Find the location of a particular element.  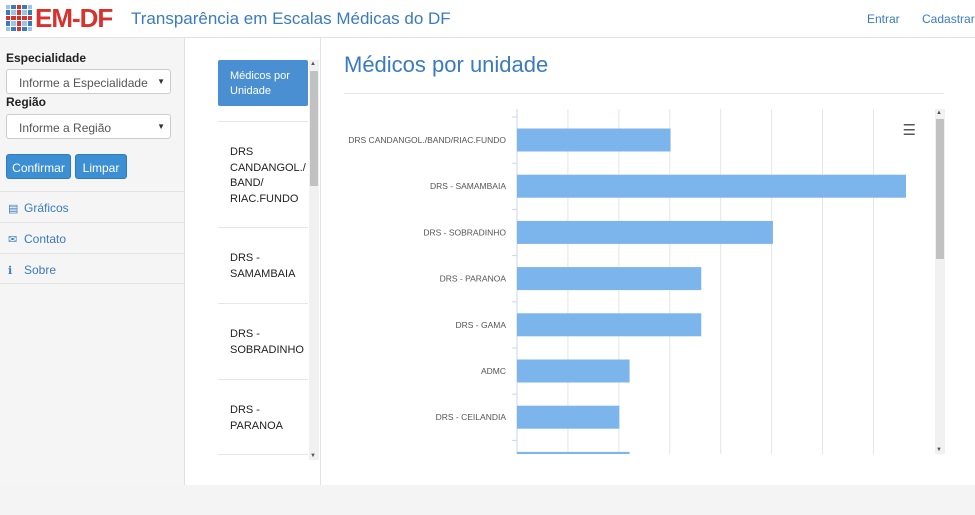

menu-label: Sobre is located at coordinates (40, 270).